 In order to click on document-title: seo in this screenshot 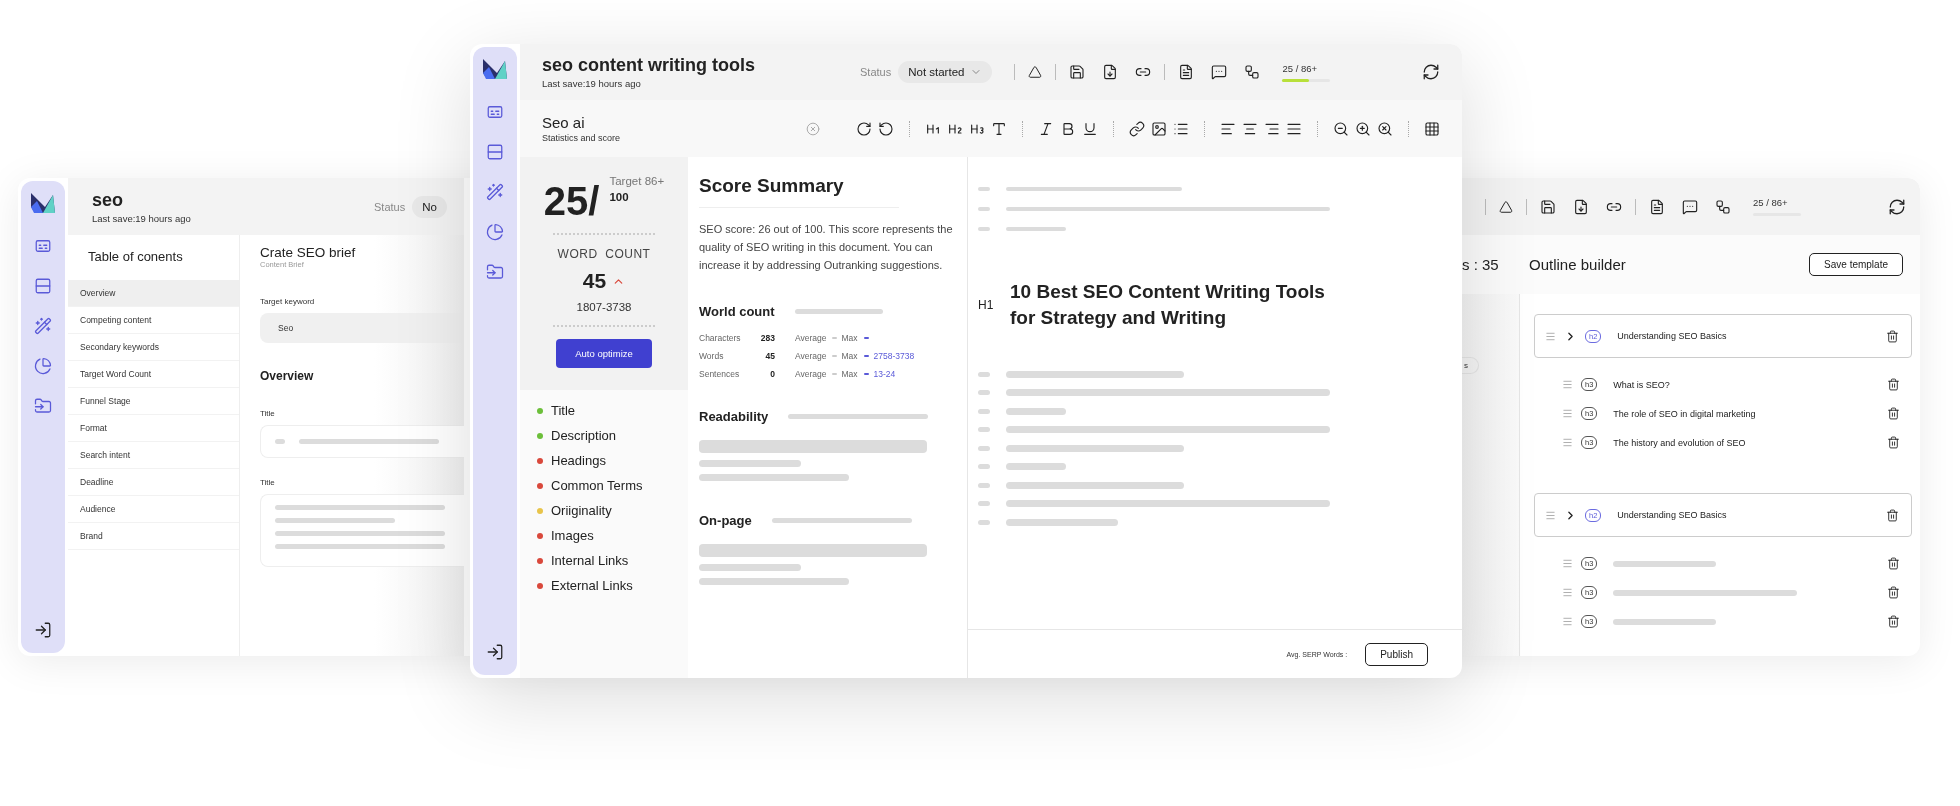, I will do `click(108, 200)`.